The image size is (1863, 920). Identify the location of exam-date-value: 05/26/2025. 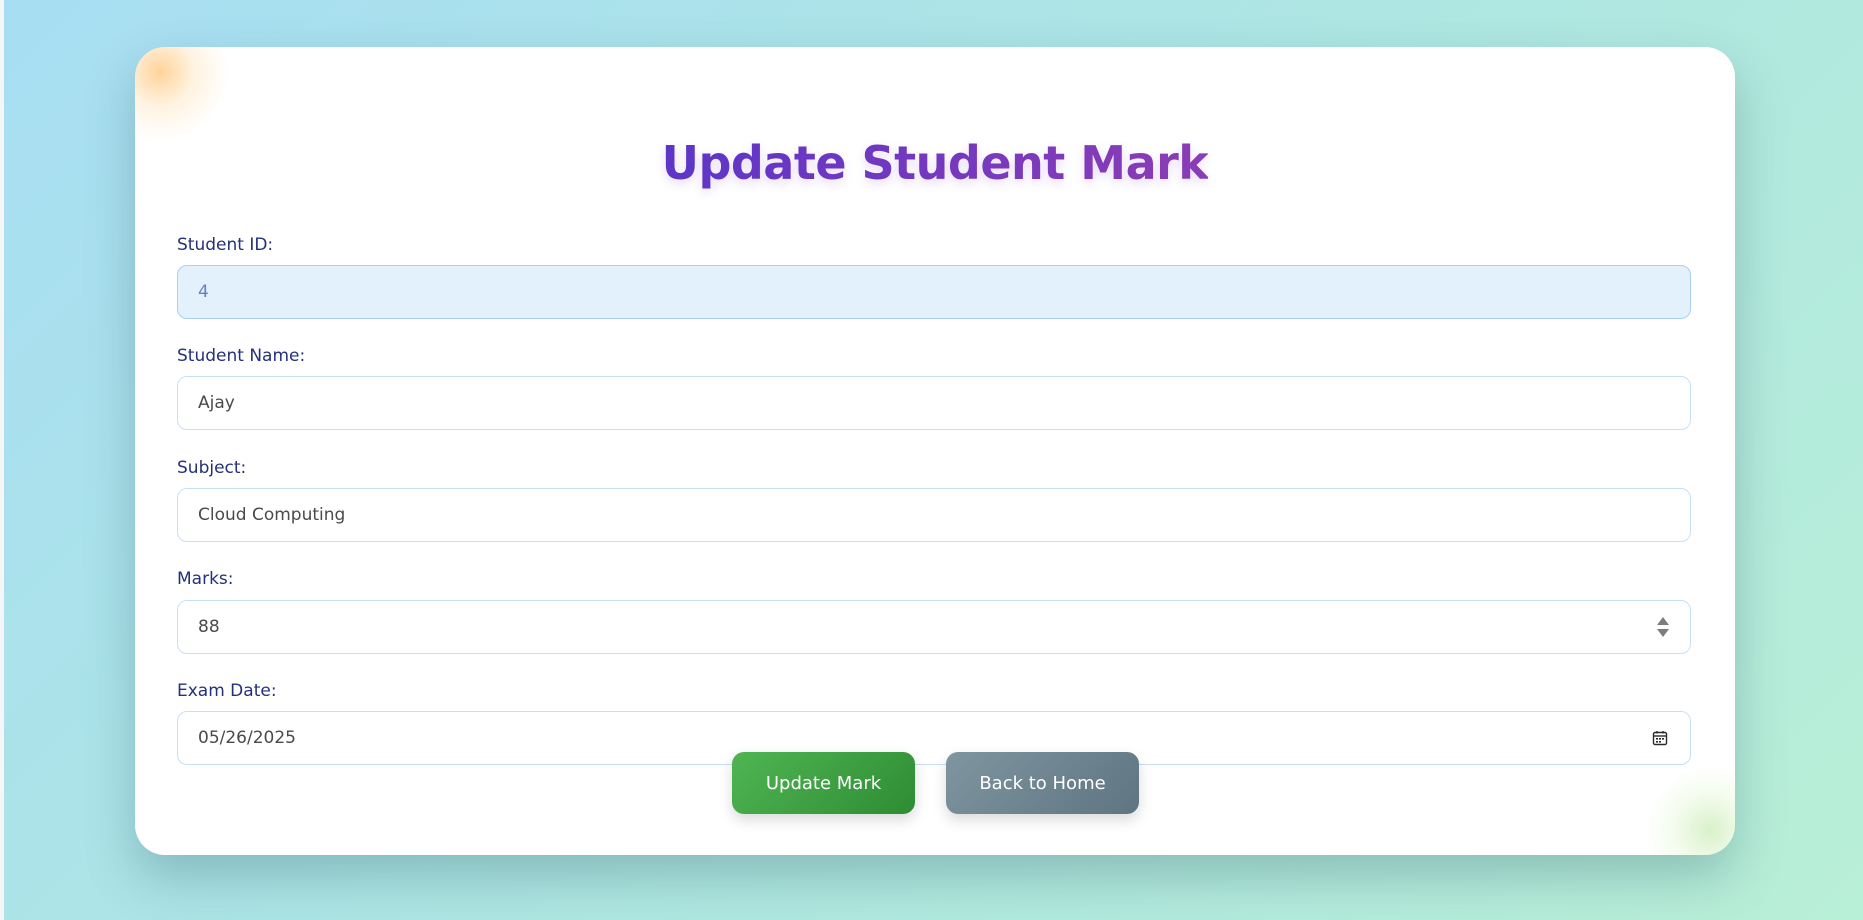
(247, 738).